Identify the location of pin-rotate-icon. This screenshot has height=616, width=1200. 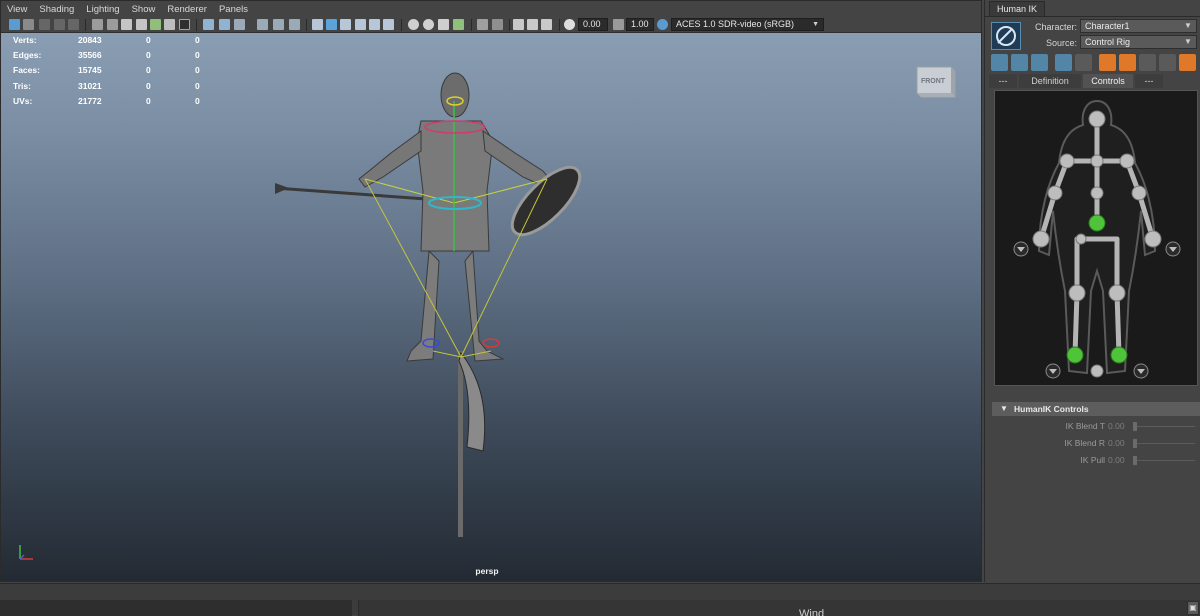
(1083, 62).